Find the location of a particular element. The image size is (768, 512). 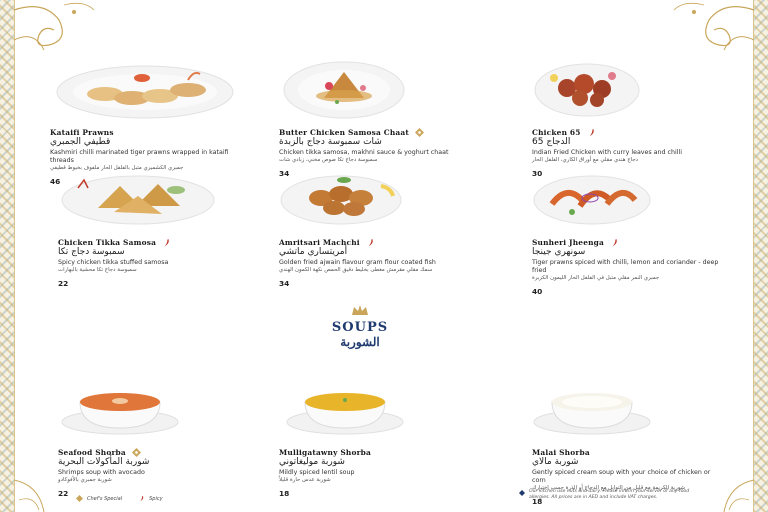

dish-name-ar: أمريتساري ماتشي is located at coordinates (313, 252).